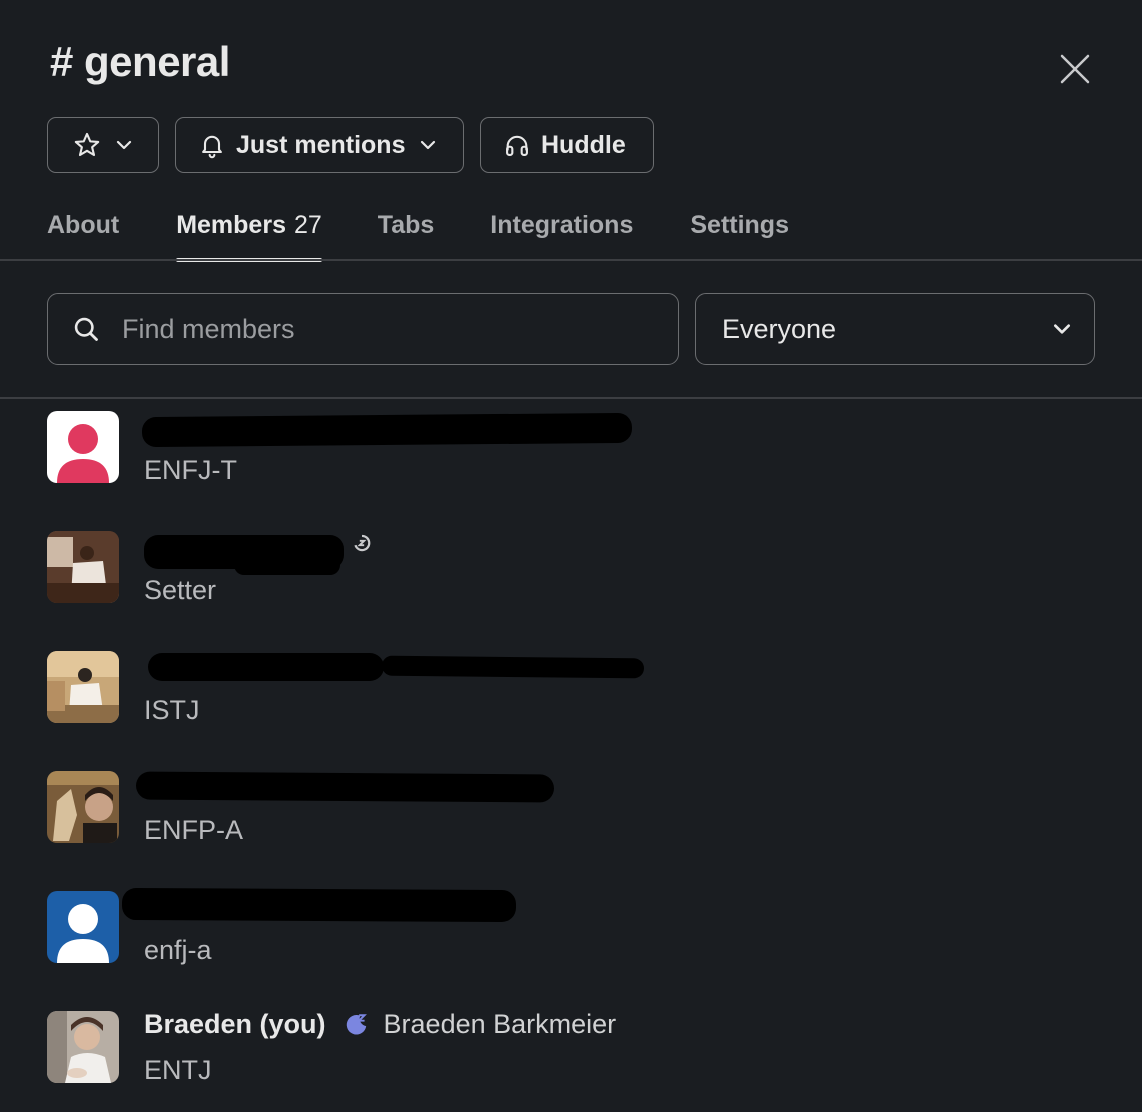  Describe the element at coordinates (895, 329) in the screenshot. I see `member-filter-select: Everyone` at that location.